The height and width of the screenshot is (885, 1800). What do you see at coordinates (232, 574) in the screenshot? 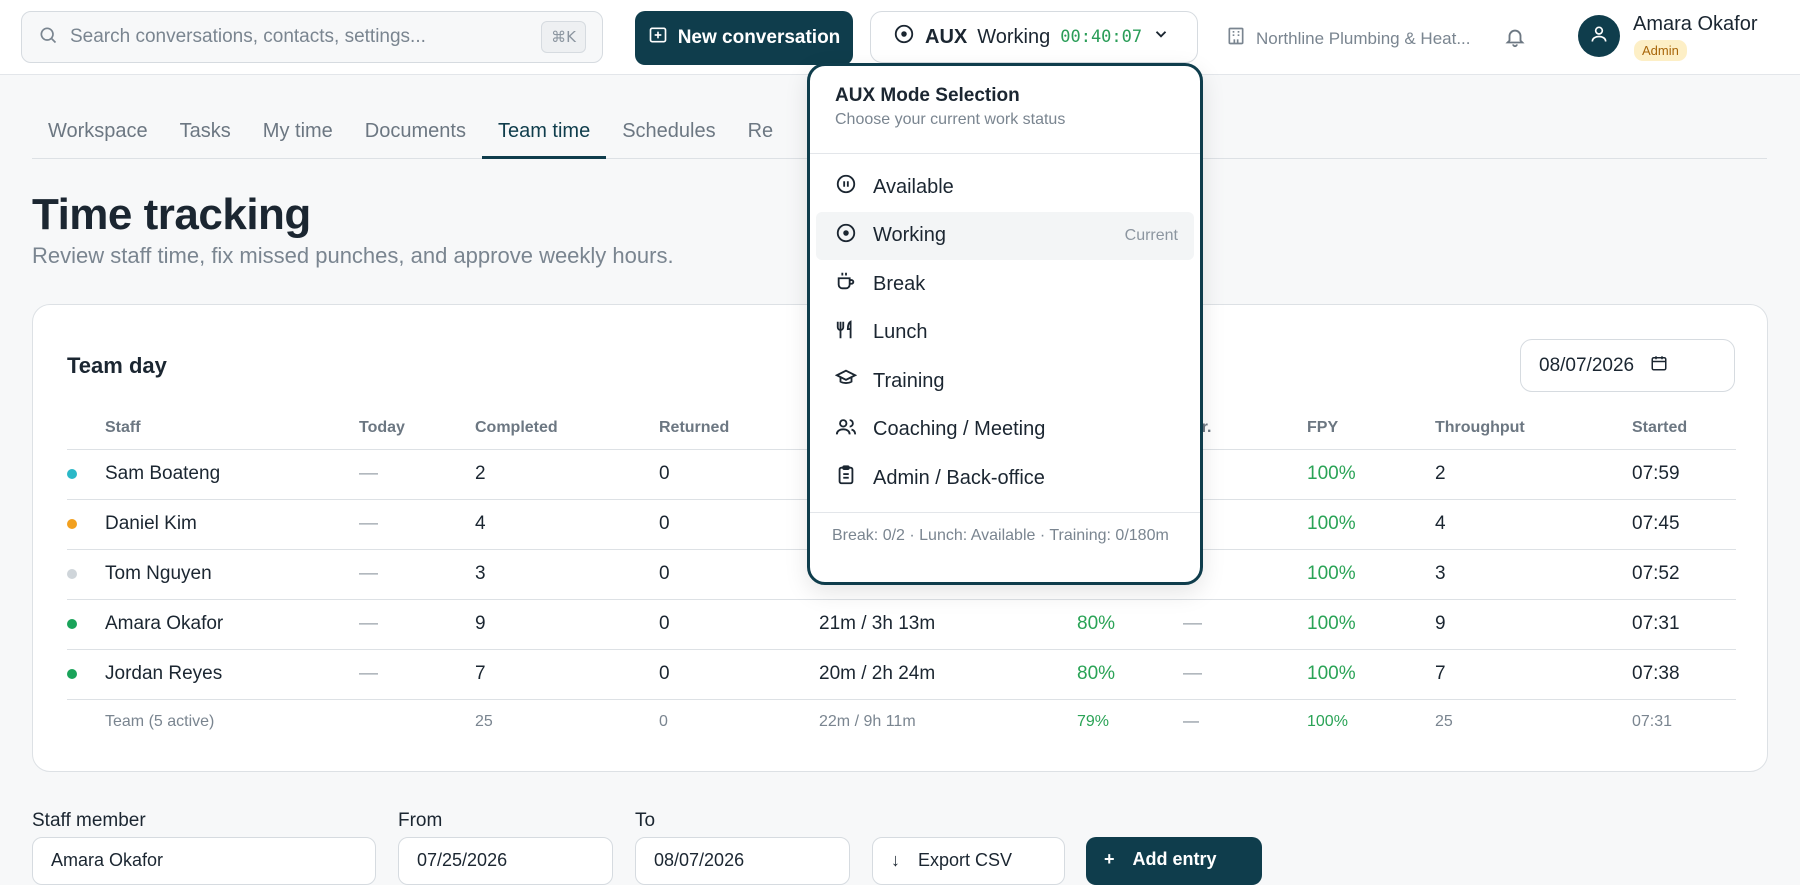
I see `cell-name: Tom Nguyen` at bounding box center [232, 574].